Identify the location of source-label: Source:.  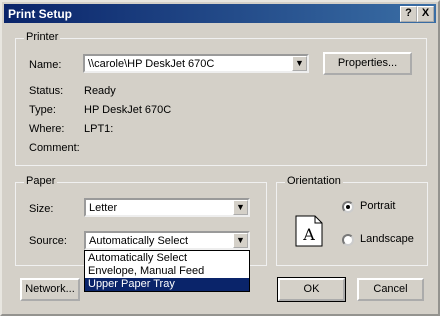
(48, 241).